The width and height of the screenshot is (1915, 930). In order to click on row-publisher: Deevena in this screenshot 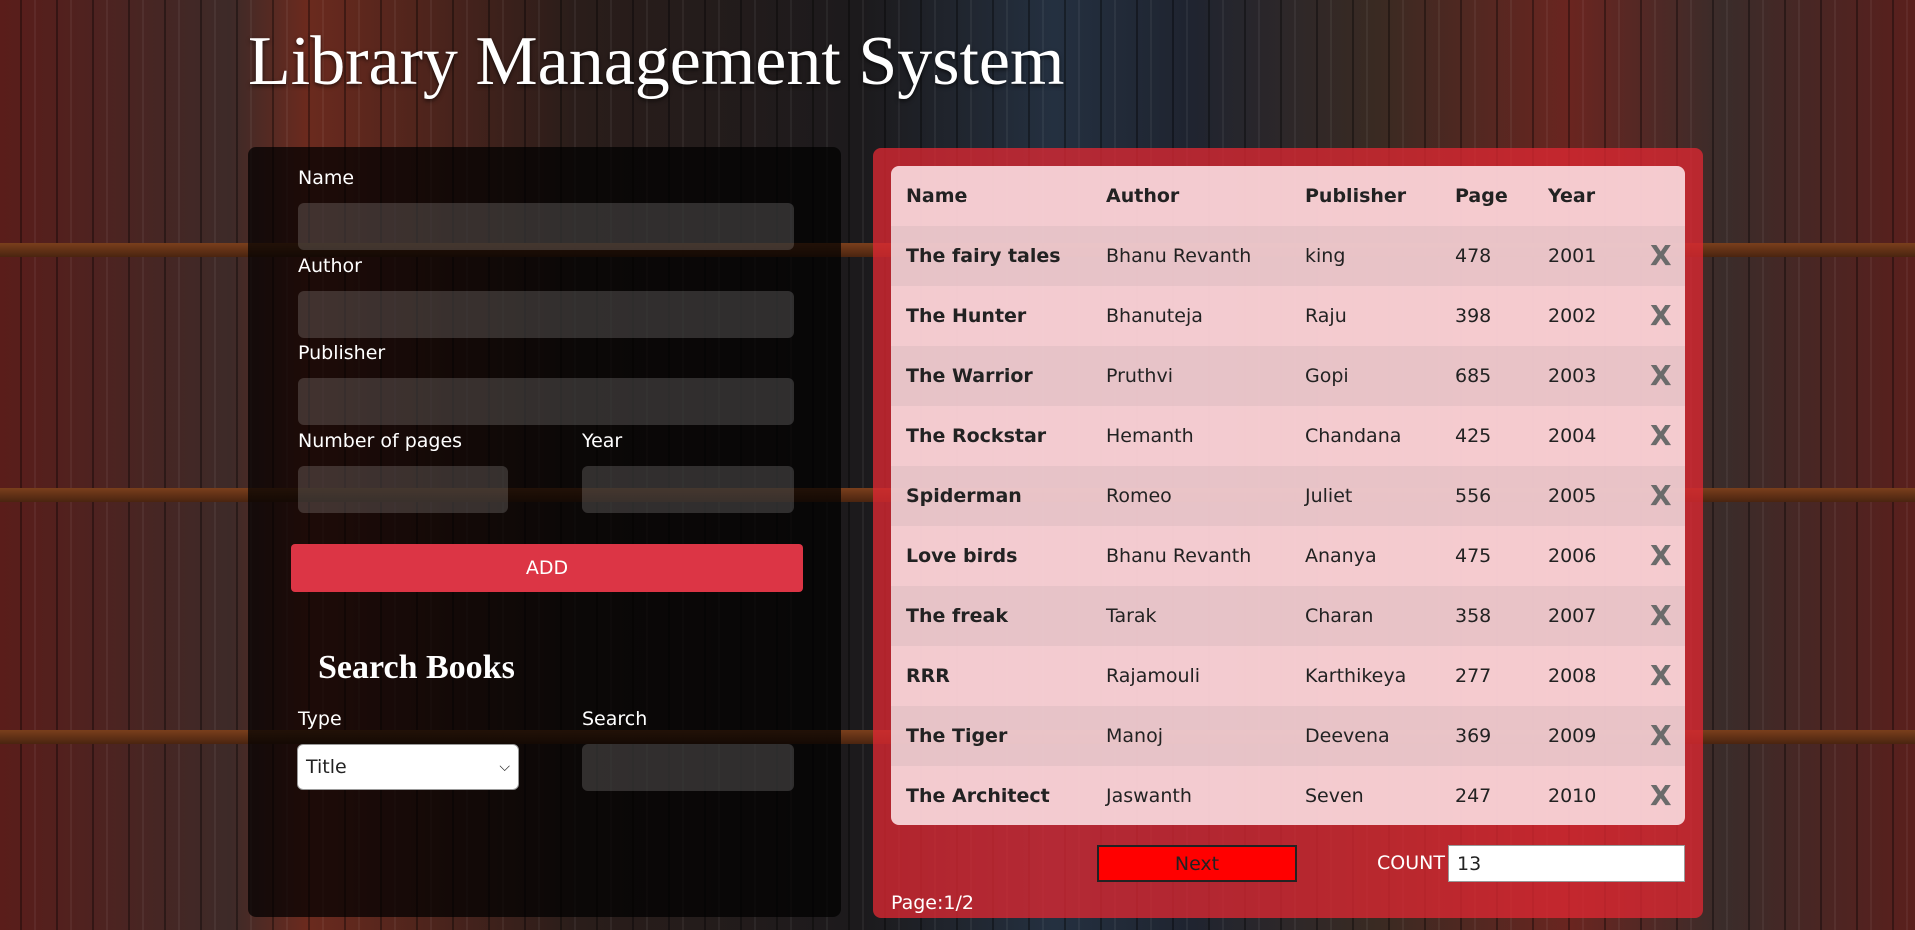, I will do `click(1347, 736)`.